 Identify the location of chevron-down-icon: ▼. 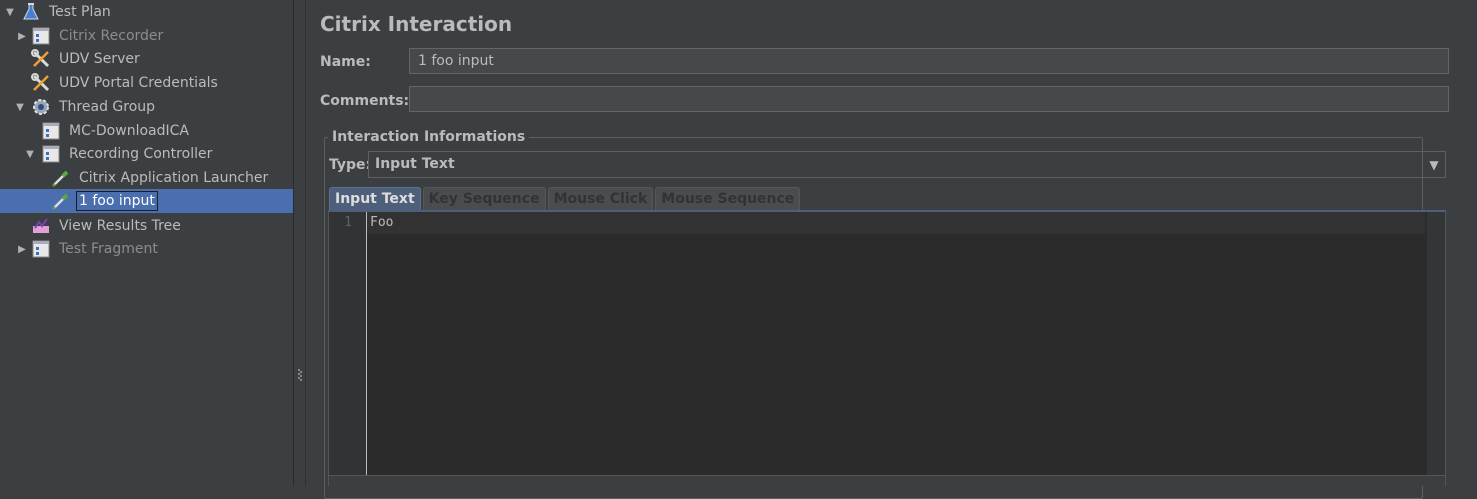
(1433, 164).